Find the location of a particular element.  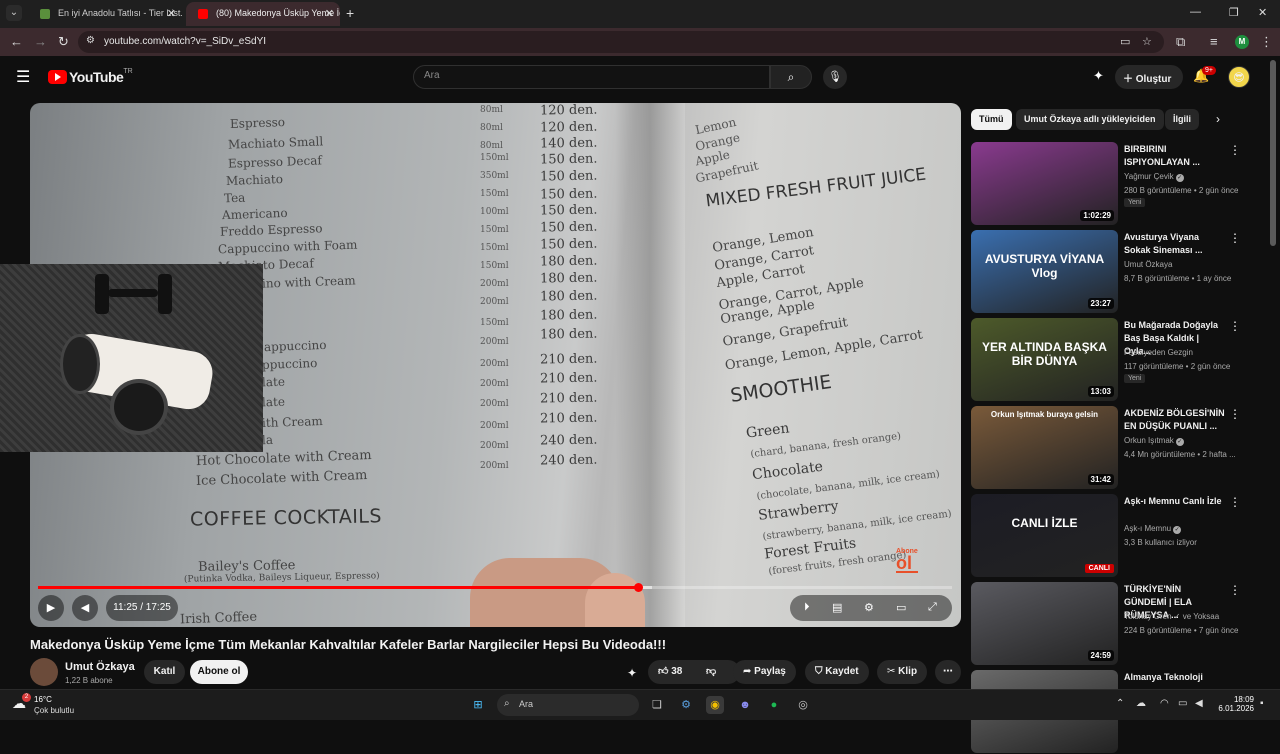

back-icon: ← is located at coordinates (16, 41).